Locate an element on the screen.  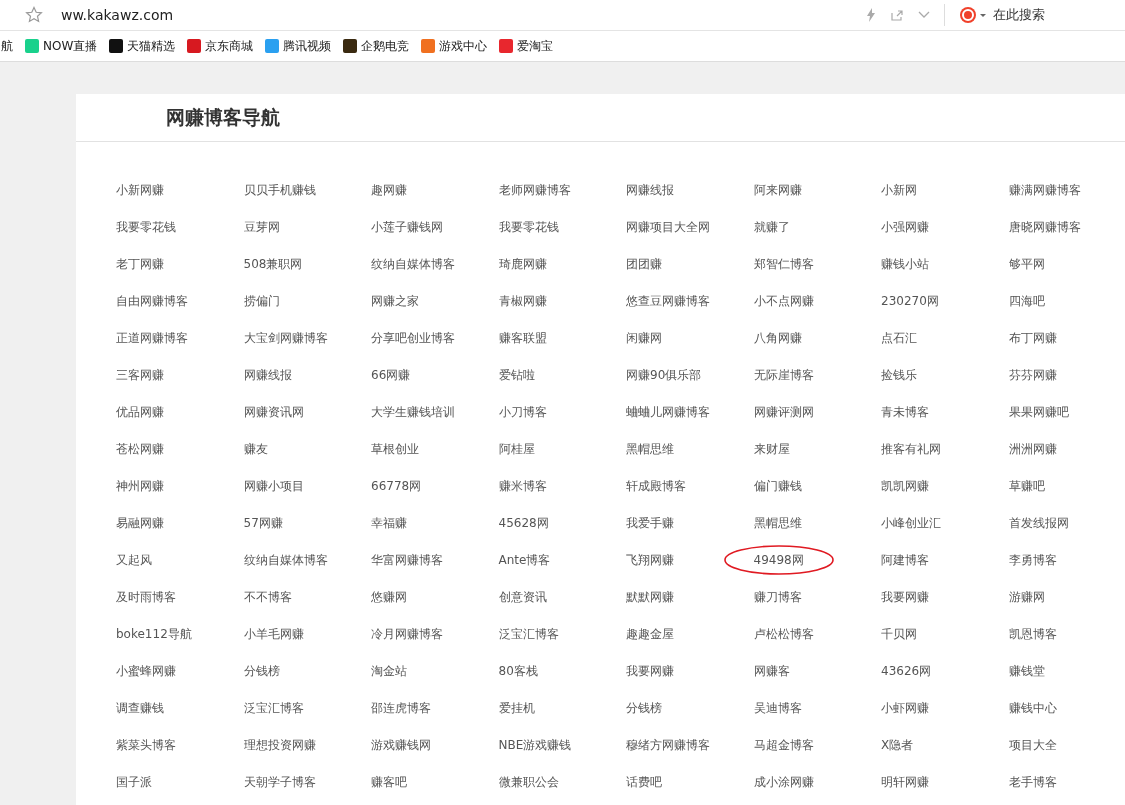
site-link: 青椒网赚 is located at coordinates (522, 301).